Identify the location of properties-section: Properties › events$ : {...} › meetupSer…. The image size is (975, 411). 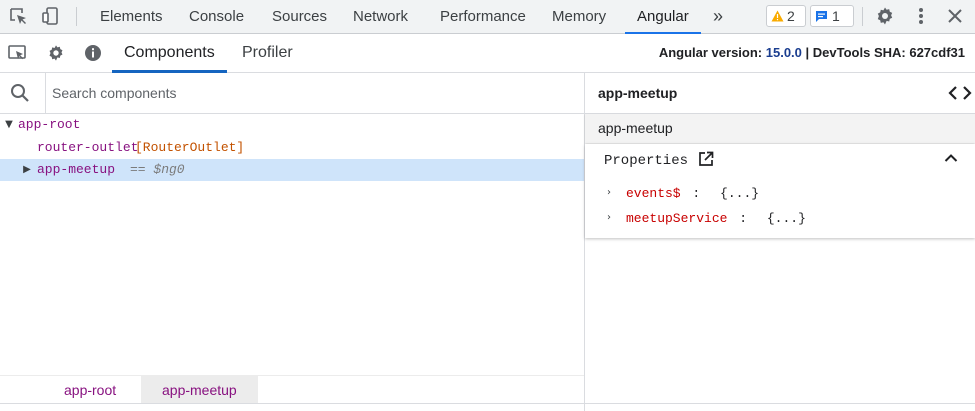
(780, 191).